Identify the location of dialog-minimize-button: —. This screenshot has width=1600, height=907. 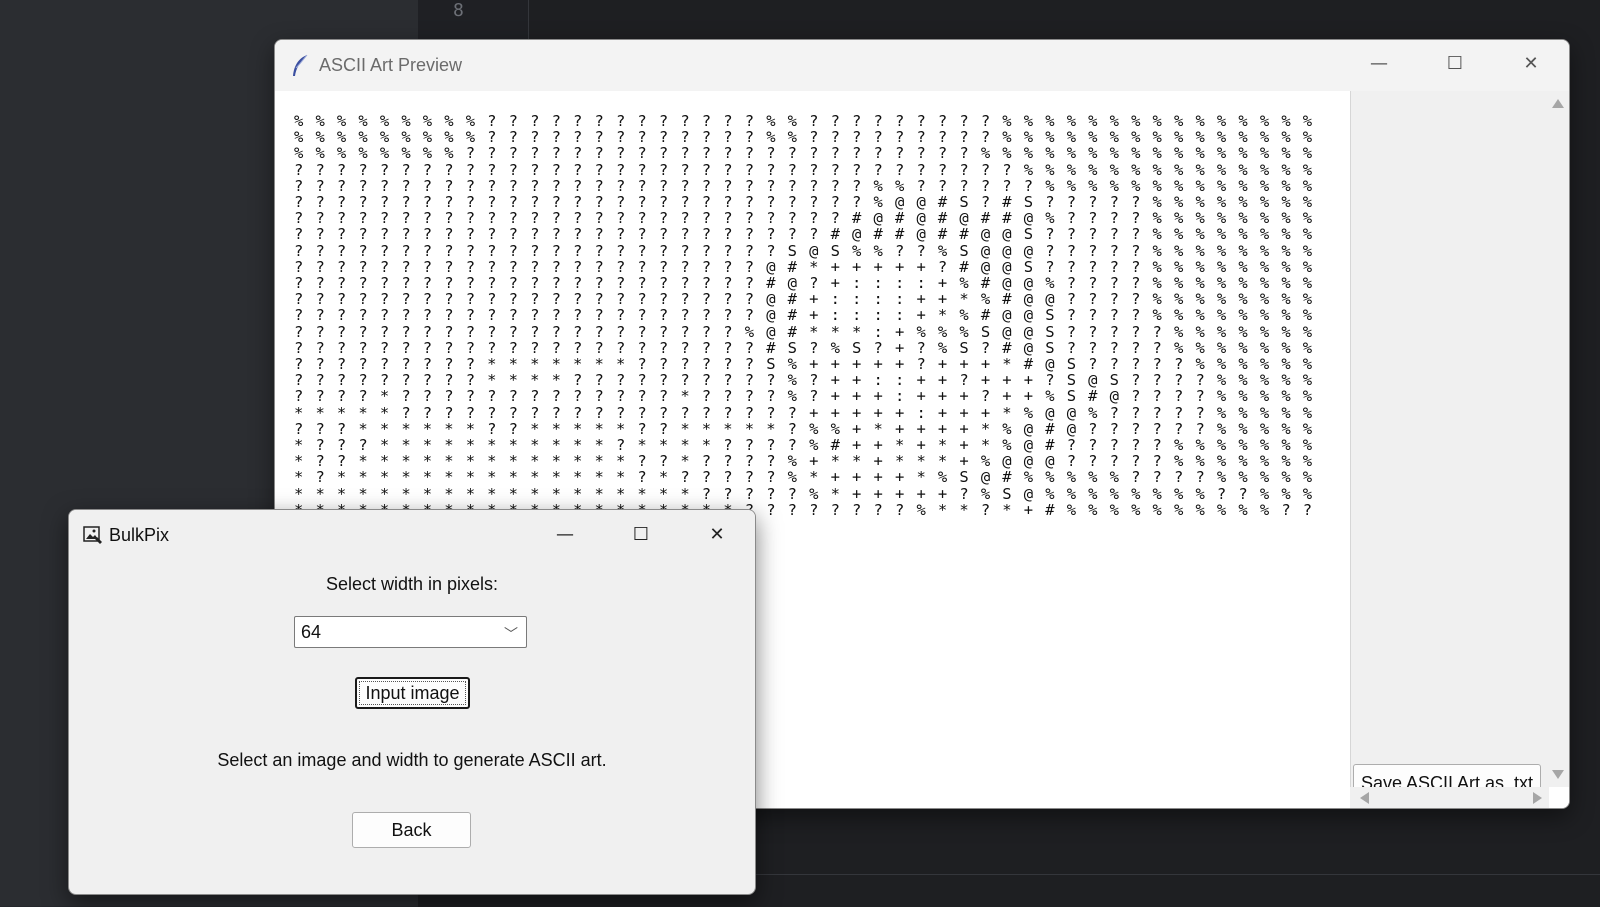
(565, 534).